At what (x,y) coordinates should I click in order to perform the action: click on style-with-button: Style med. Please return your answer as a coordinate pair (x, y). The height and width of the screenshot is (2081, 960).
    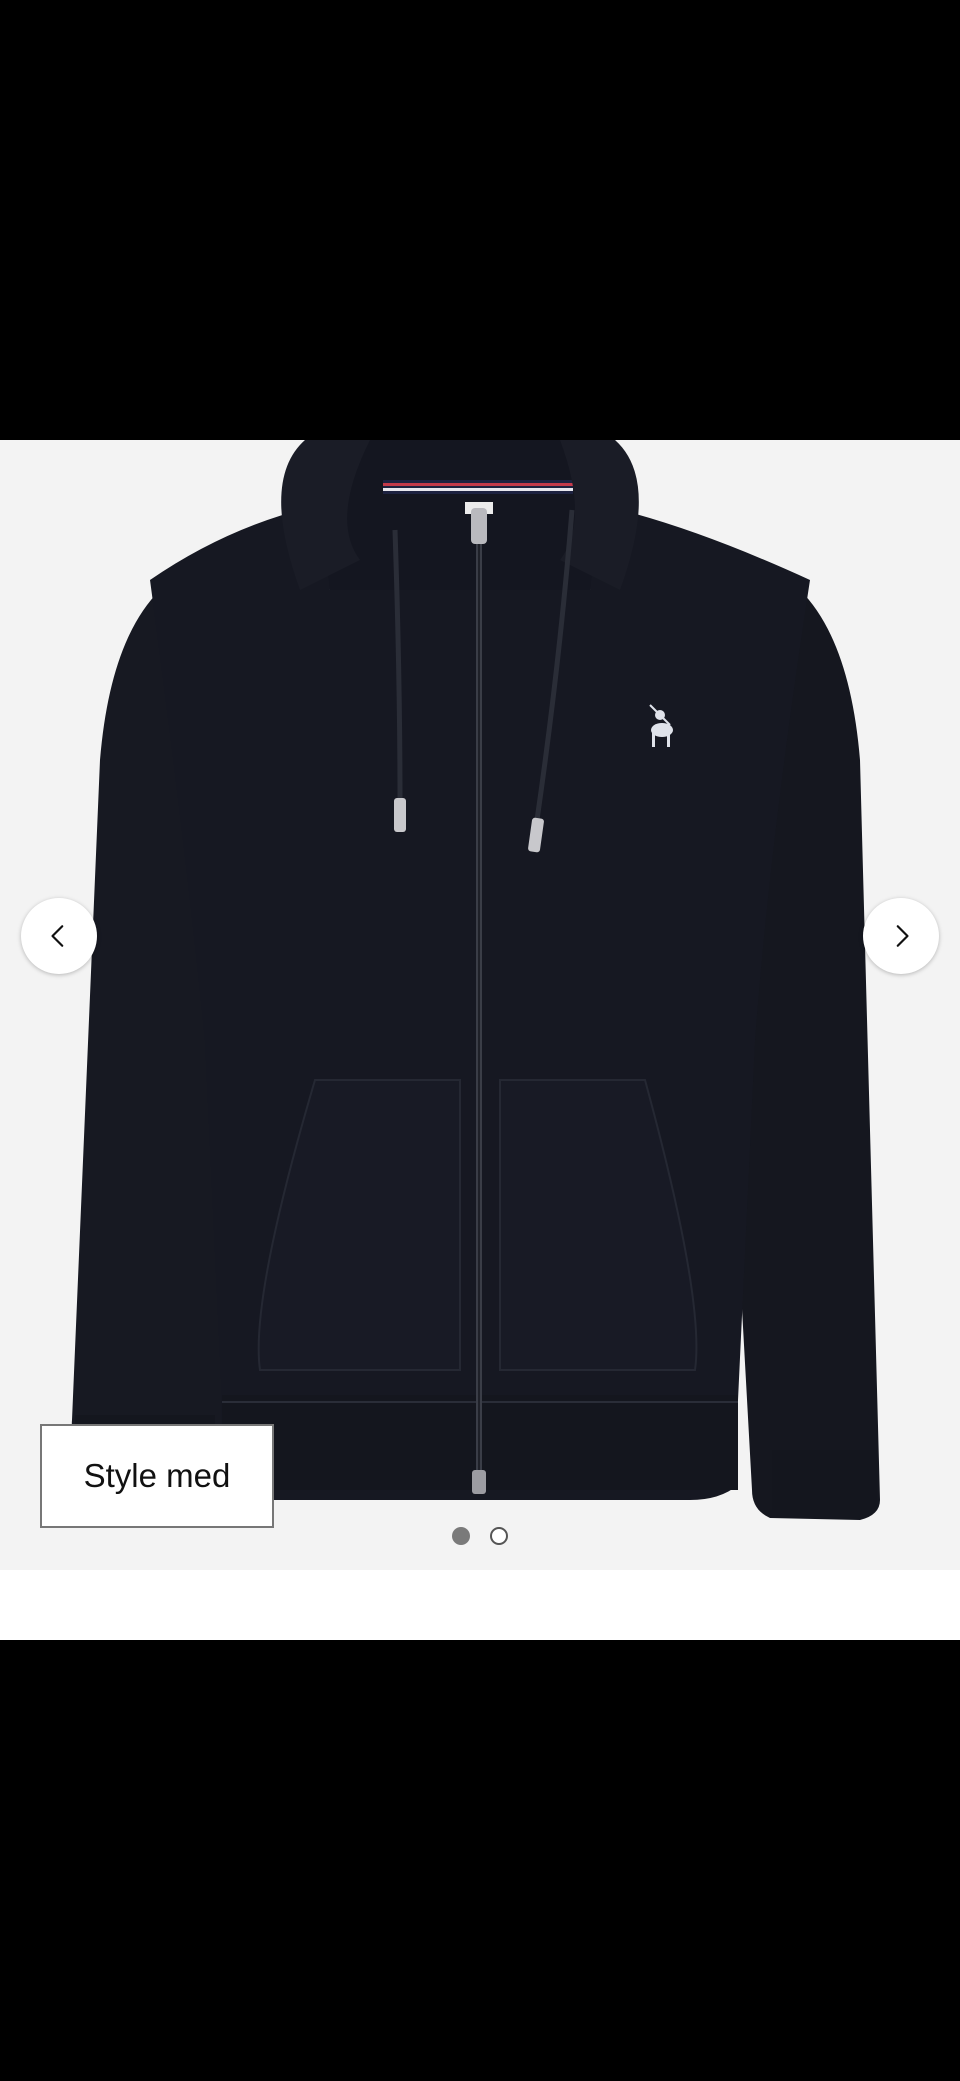
    Looking at the image, I should click on (157, 1476).